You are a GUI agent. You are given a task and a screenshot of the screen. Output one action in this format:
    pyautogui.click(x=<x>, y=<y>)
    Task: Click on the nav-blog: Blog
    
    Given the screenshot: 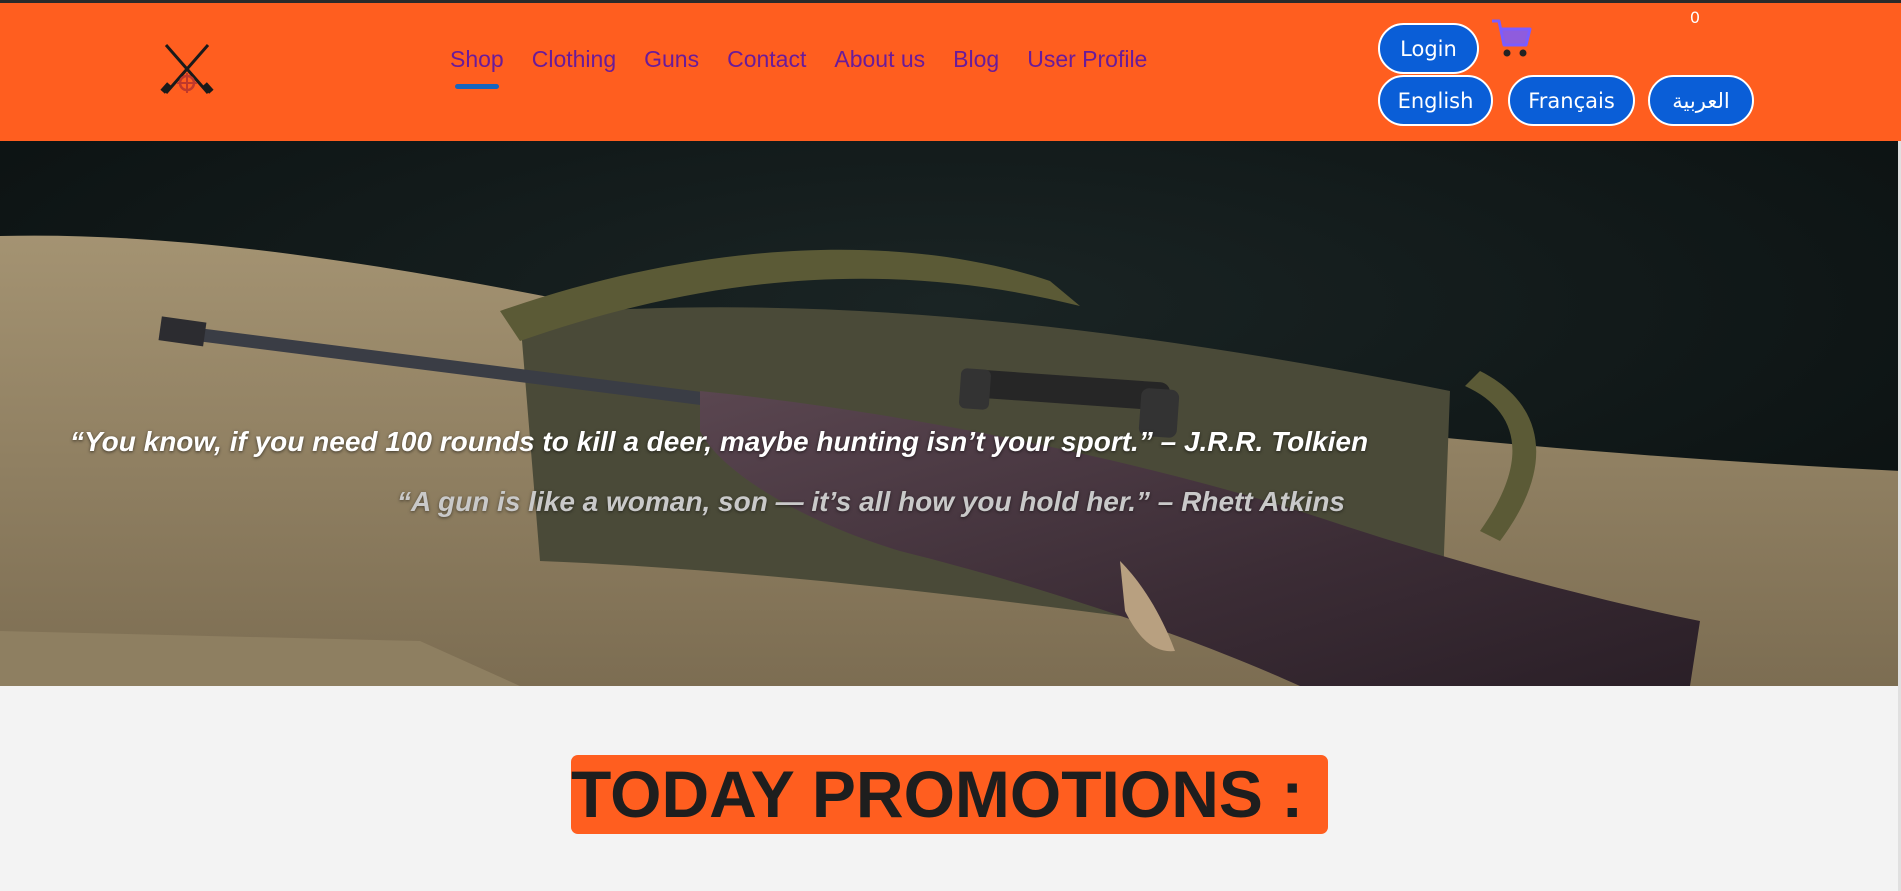 What is the action you would take?
    pyautogui.click(x=976, y=59)
    